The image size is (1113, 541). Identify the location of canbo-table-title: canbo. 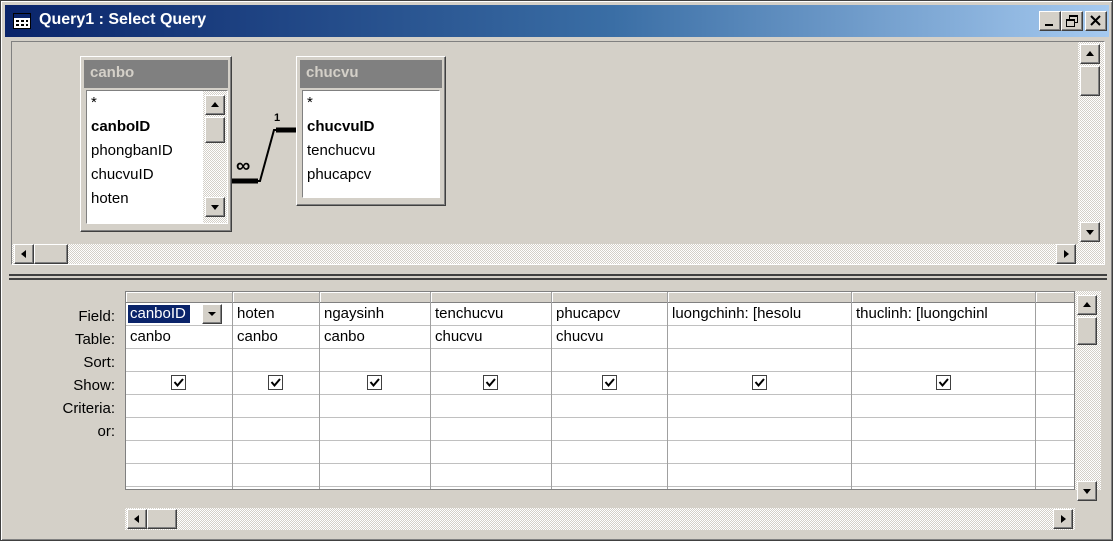
(156, 74).